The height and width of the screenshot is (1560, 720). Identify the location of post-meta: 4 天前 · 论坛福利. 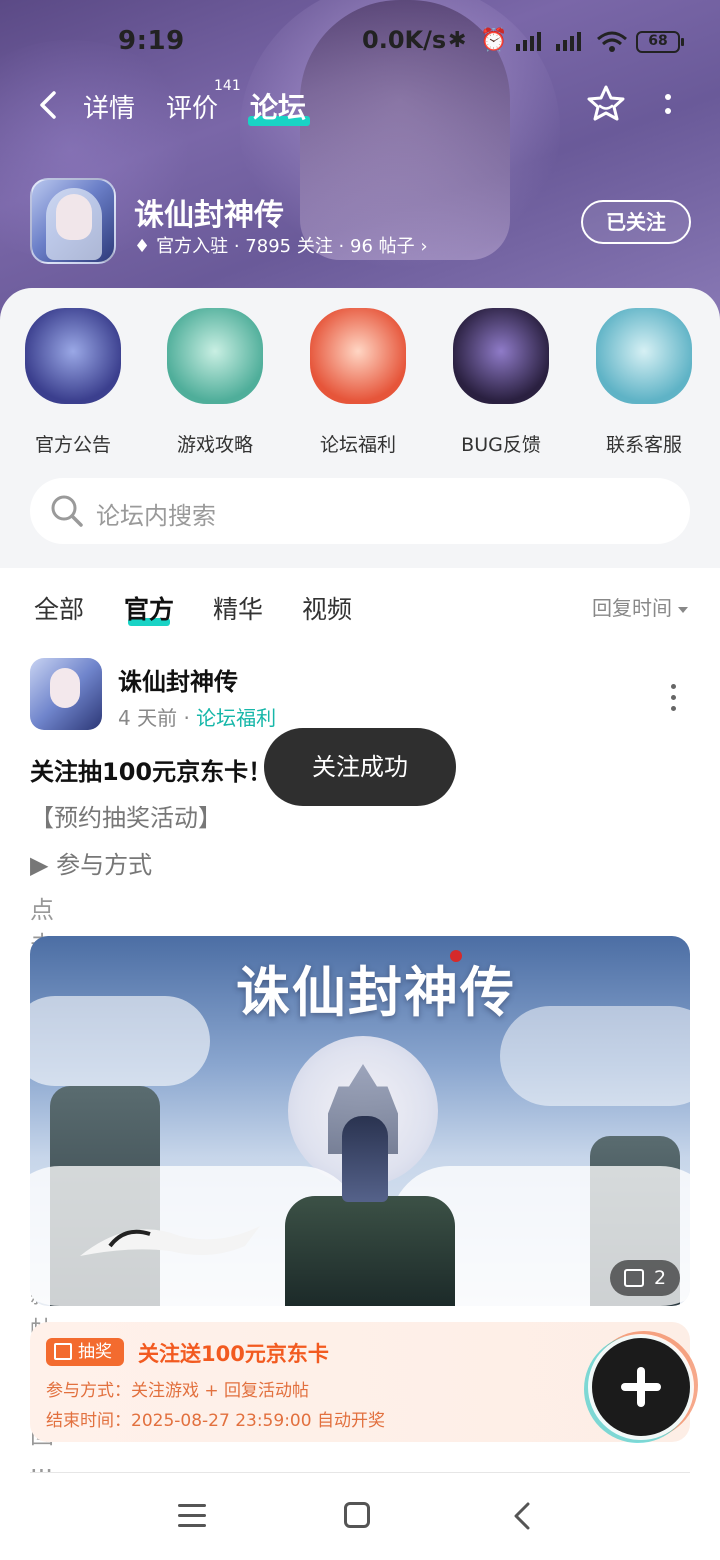
(197, 718).